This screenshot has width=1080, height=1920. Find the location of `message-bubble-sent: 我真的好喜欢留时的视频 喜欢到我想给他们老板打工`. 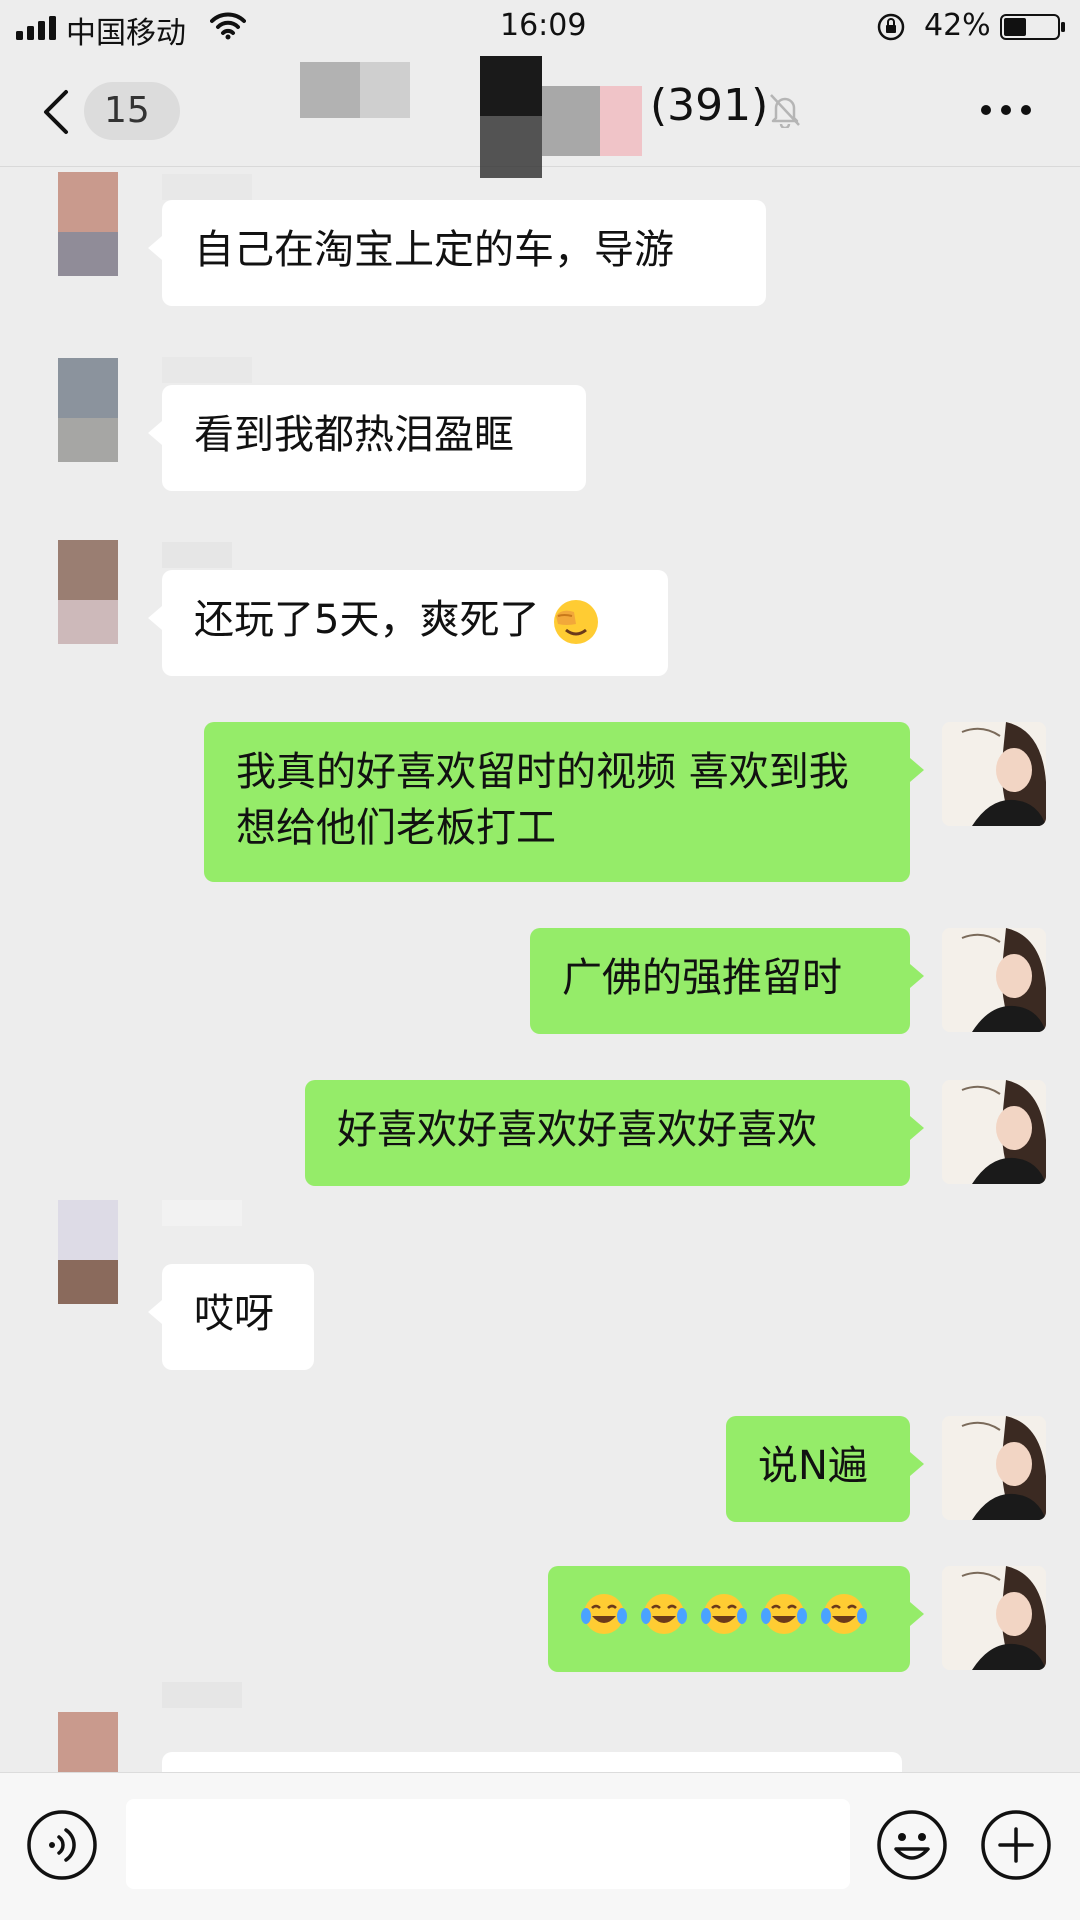

message-bubble-sent: 我真的好喜欢留时的视频 喜欢到我想给他们老板打工 is located at coordinates (564, 802).